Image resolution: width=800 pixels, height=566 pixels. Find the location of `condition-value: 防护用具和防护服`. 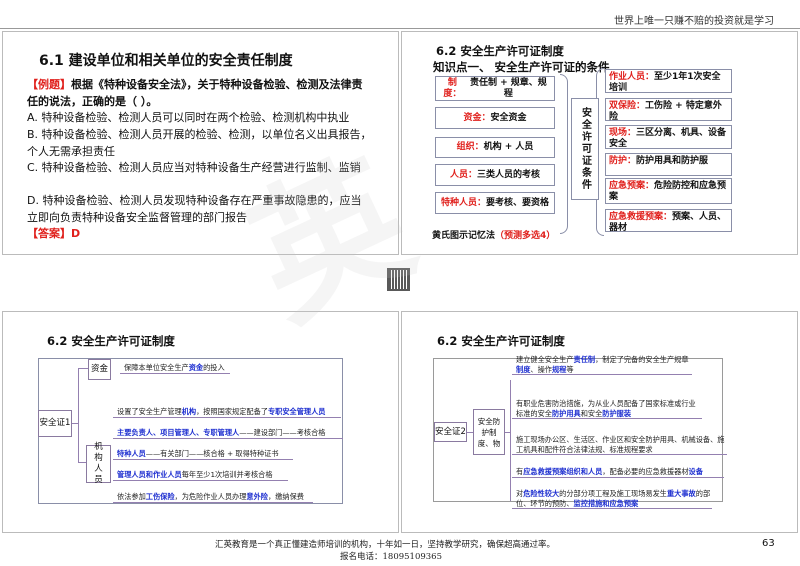

condition-value: 防护用具和防护服 is located at coordinates (672, 161).